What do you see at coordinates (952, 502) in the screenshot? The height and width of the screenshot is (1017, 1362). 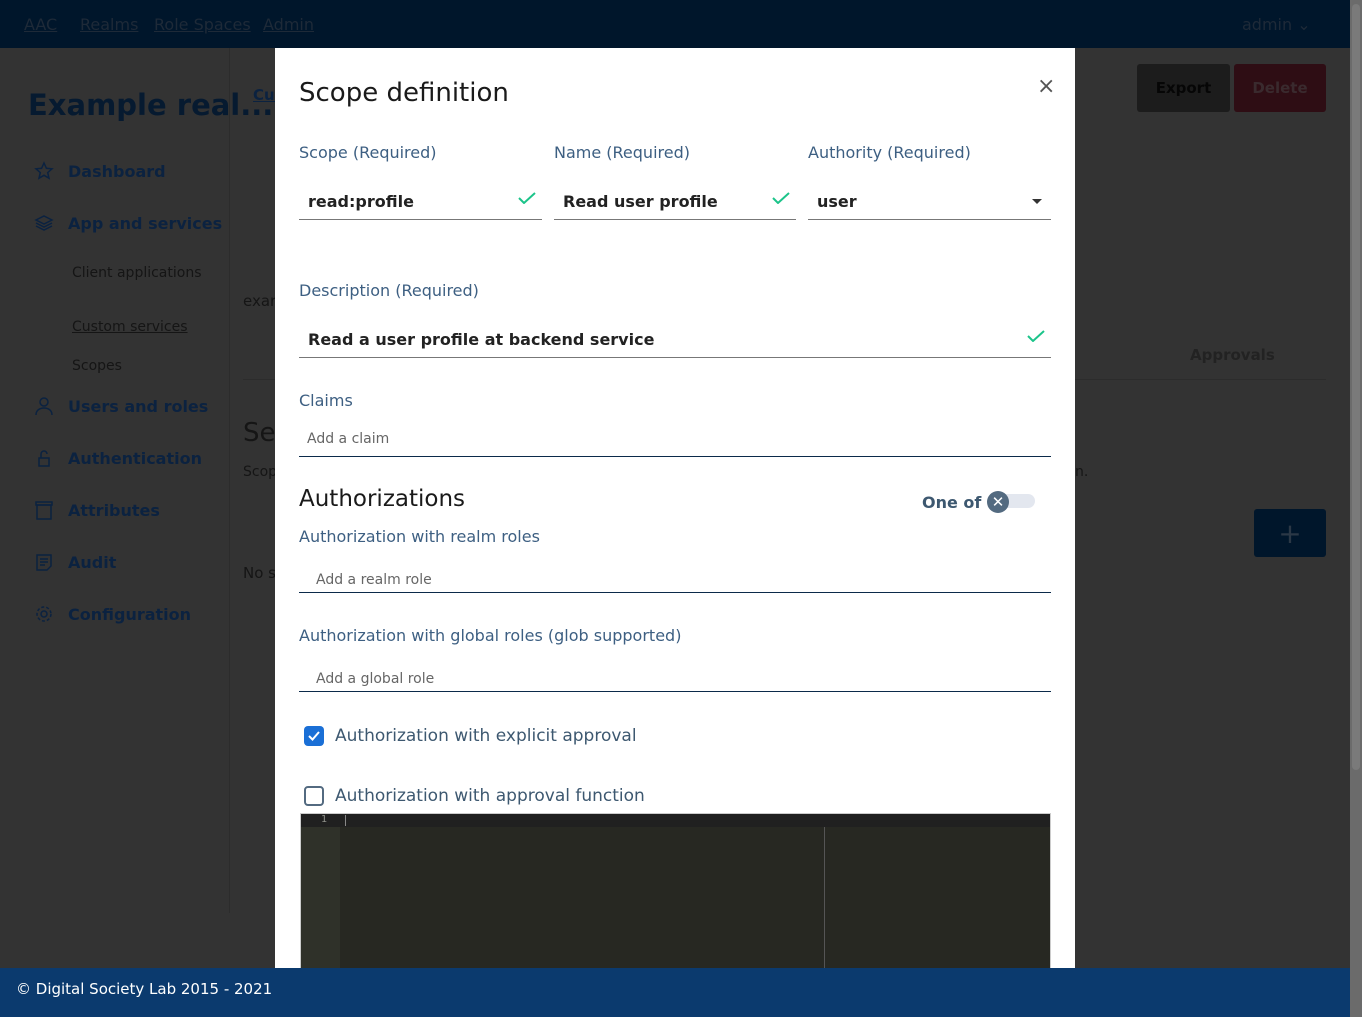 I see `one-of-label: One of` at bounding box center [952, 502].